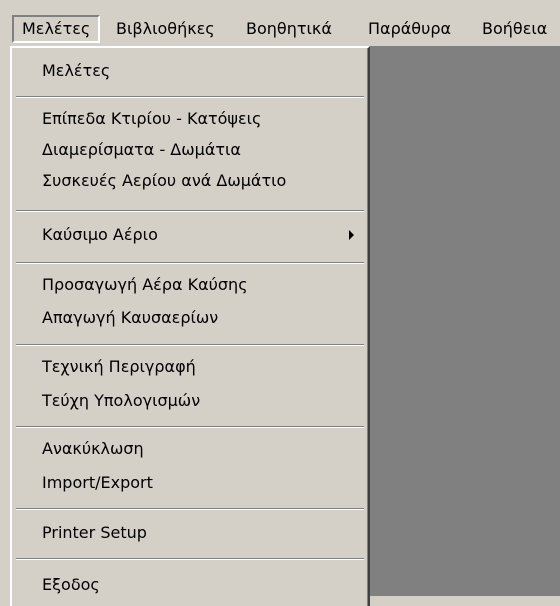 This screenshot has width=560, height=606. I want to click on menu-vivliothikes: Βιβλιοθήκες, so click(165, 29).